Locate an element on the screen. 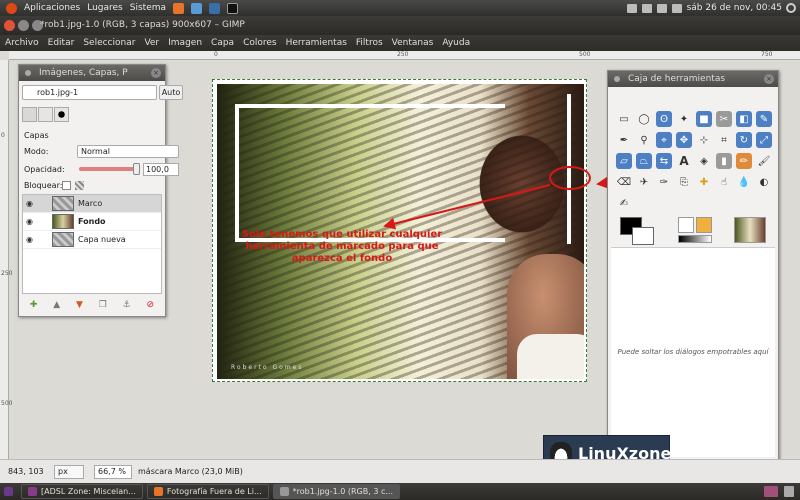 The width and height of the screenshot is (800, 500). paths-icon: ✎ is located at coordinates (764, 119).